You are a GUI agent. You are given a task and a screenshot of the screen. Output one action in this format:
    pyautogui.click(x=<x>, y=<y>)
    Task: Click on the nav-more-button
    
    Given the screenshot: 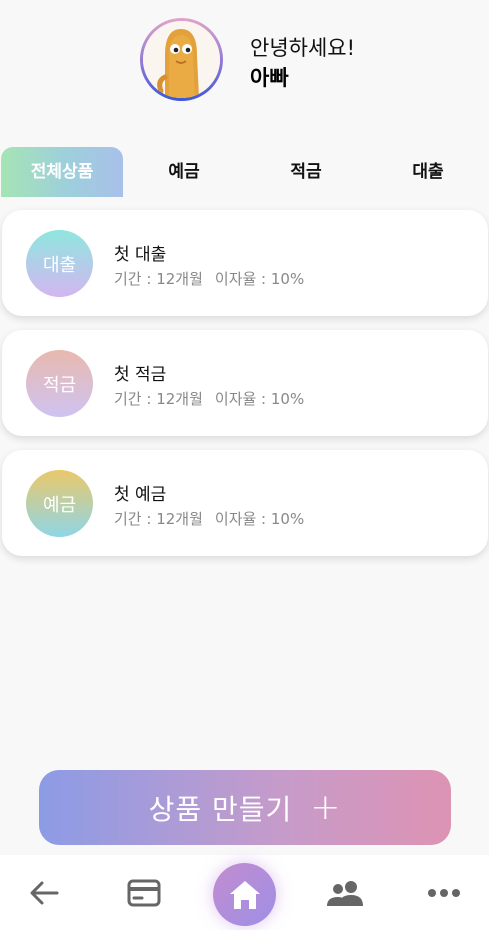 What is the action you would take?
    pyautogui.click(x=444, y=892)
    